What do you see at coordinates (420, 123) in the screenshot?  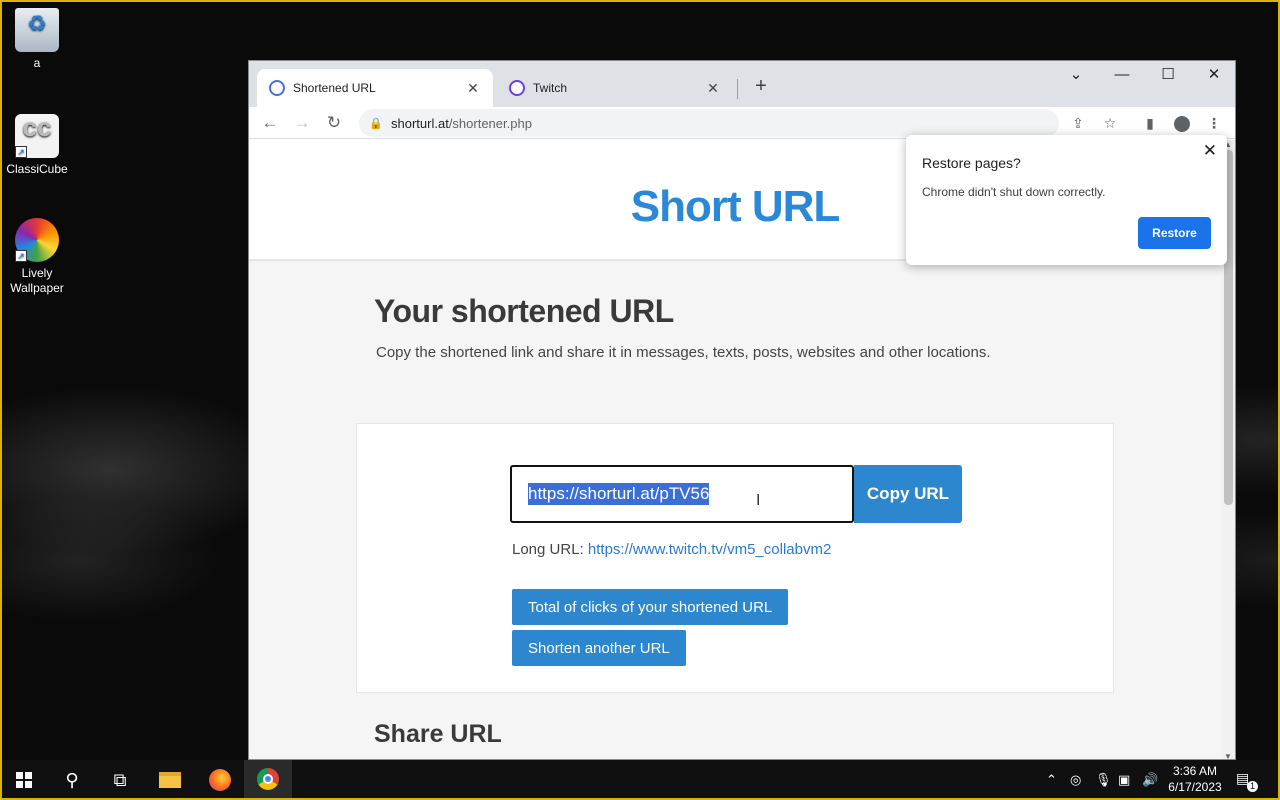 I see `url-domain: shorturl.at` at bounding box center [420, 123].